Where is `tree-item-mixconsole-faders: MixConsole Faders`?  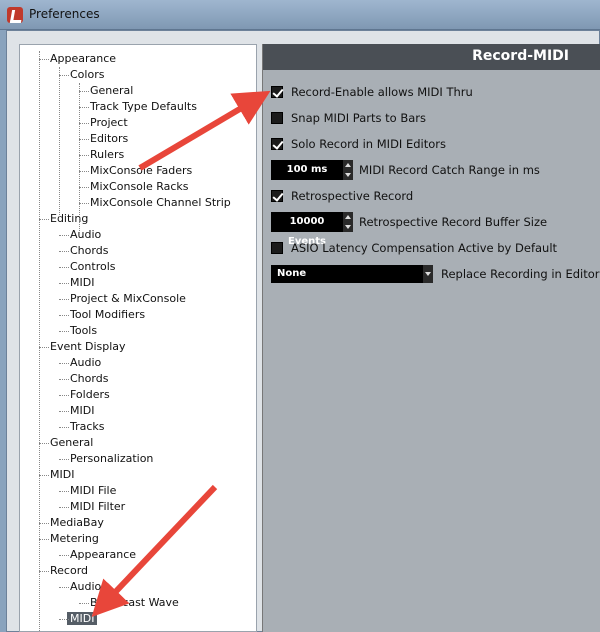 tree-item-mixconsole-faders: MixConsole Faders is located at coordinates (135, 171).